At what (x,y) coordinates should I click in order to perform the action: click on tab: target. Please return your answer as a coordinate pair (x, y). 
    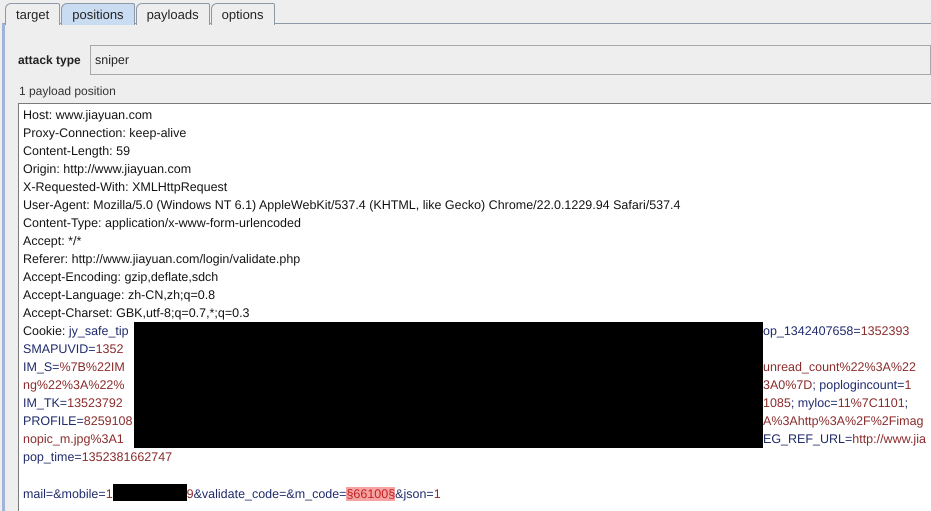
    Looking at the image, I should click on (32, 14).